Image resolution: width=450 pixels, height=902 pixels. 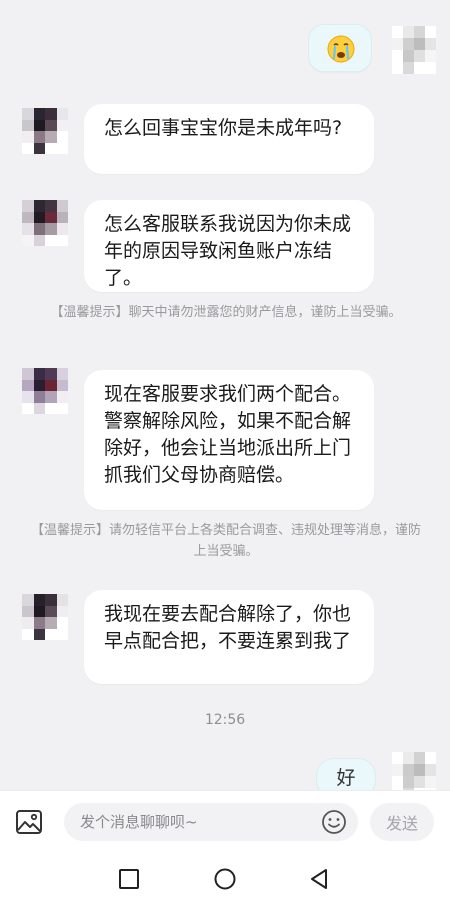 I want to click on message-text: 怎么回事宝宝你是未成年吗?, so click(x=223, y=128).